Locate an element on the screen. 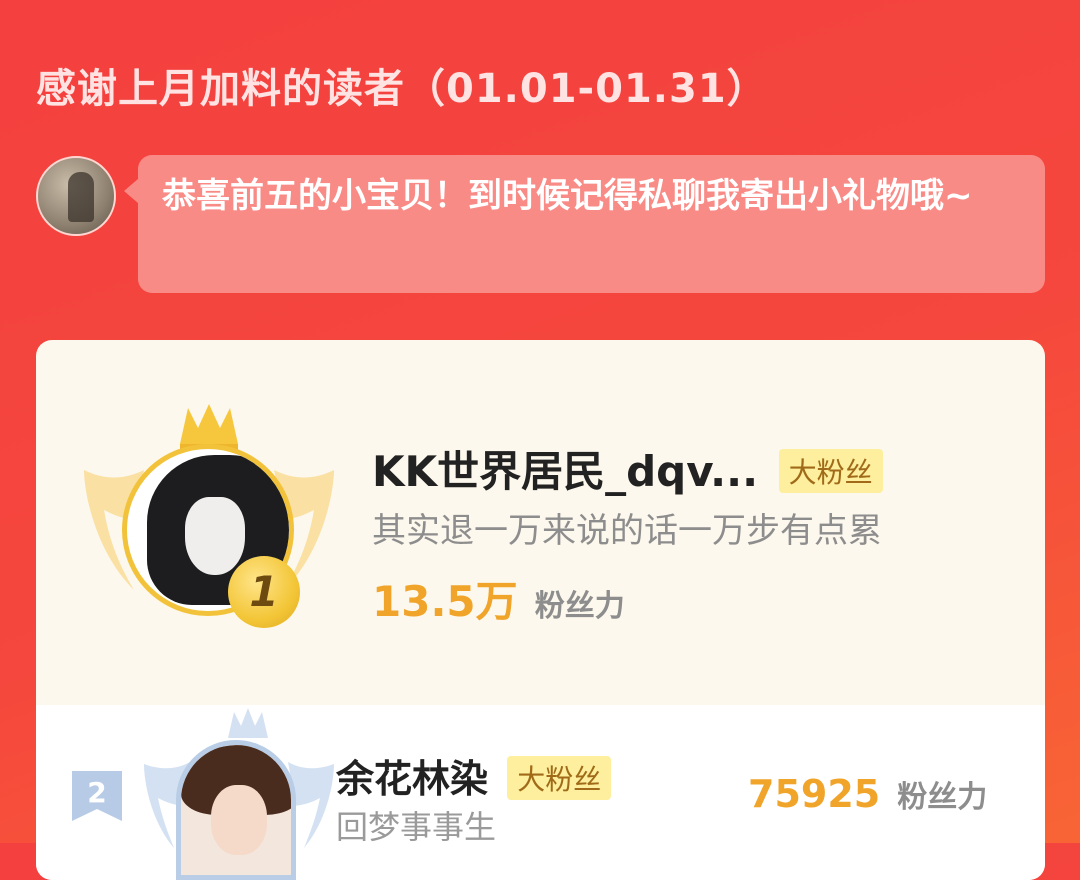 This screenshot has width=1080, height=880. rank-number: 2 is located at coordinates (97, 792).